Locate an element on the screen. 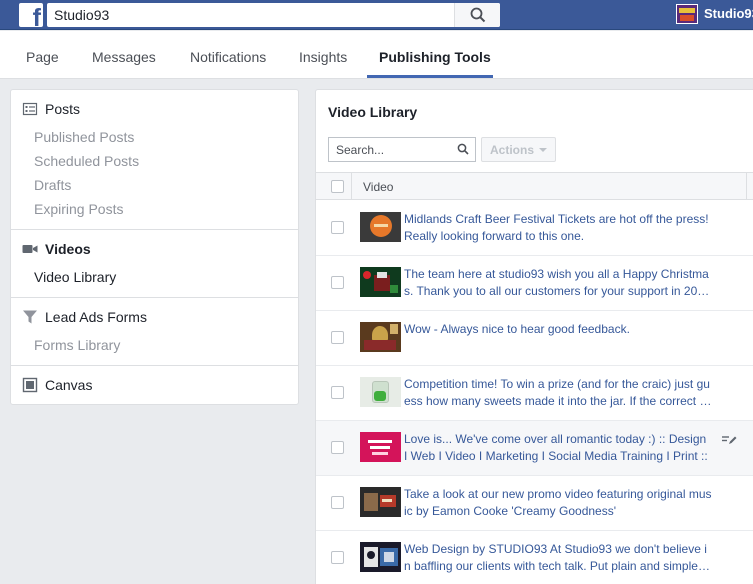 Image resolution: width=753 pixels, height=584 pixels. tab-messages: Messages is located at coordinates (124, 57).